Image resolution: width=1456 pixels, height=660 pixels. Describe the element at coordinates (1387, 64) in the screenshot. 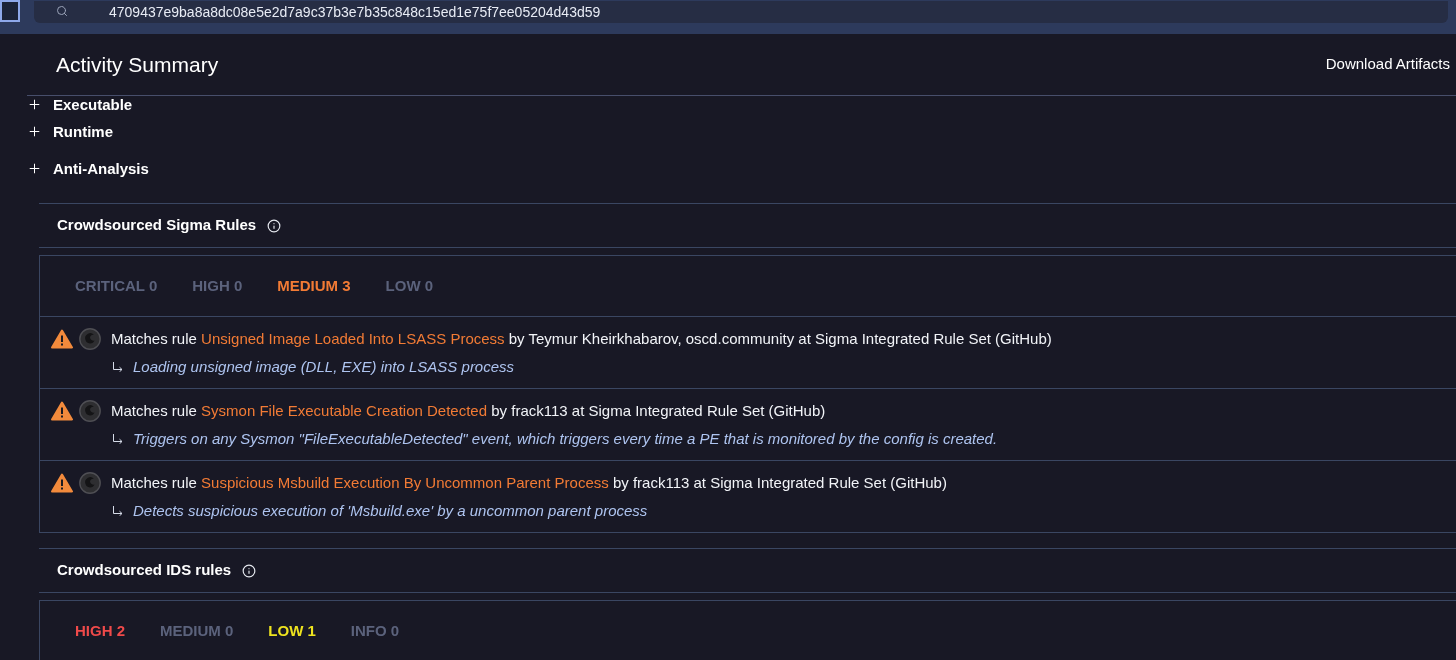

I see `download-link: Download Artifacts` at that location.